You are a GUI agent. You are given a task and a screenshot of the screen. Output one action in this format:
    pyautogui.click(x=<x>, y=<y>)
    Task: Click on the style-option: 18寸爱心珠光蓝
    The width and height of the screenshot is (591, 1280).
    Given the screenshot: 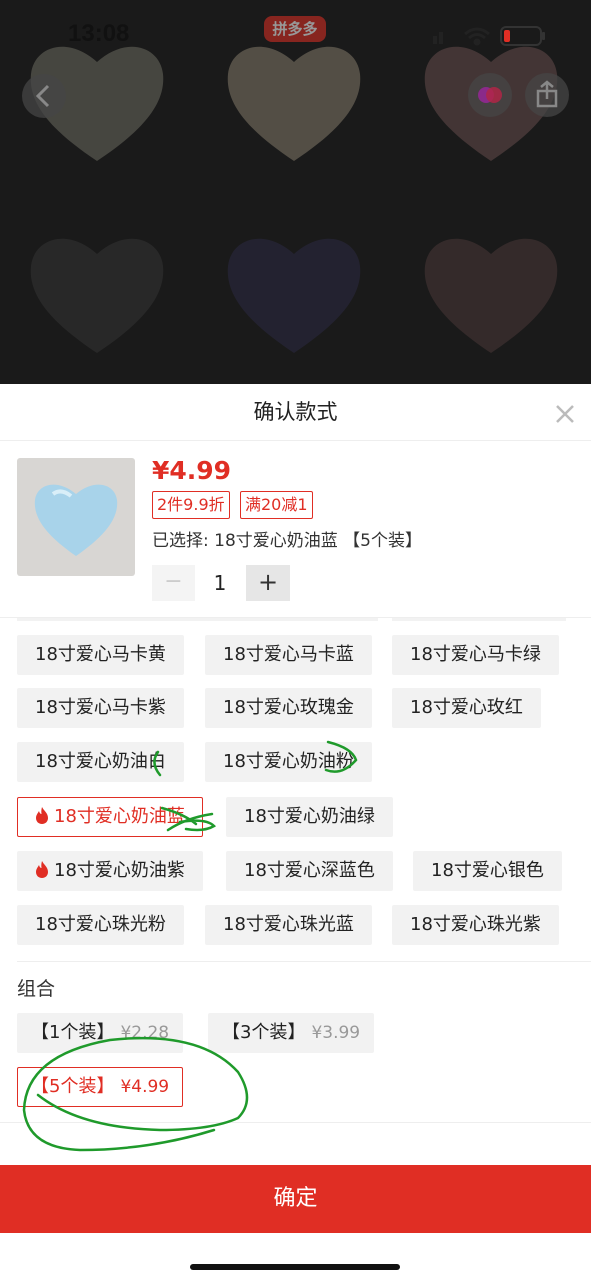 What is the action you would take?
    pyautogui.click(x=288, y=925)
    